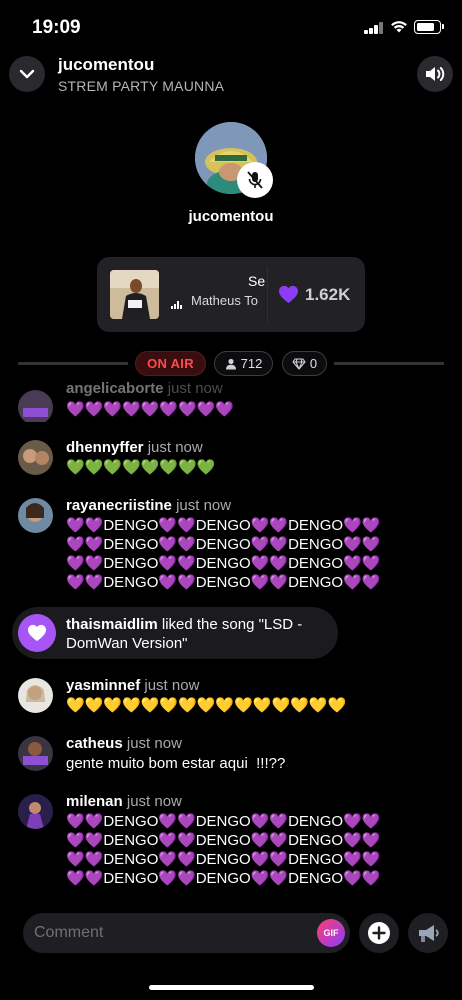 The height and width of the screenshot is (1000, 462). I want to click on gif-button: GIF, so click(331, 933).